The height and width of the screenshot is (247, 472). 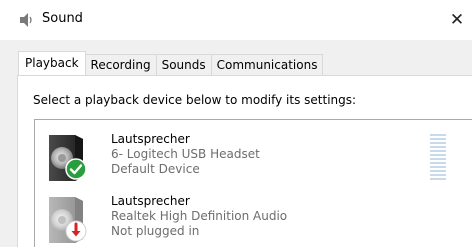 I want to click on tab-playback: Playback, so click(x=52, y=63).